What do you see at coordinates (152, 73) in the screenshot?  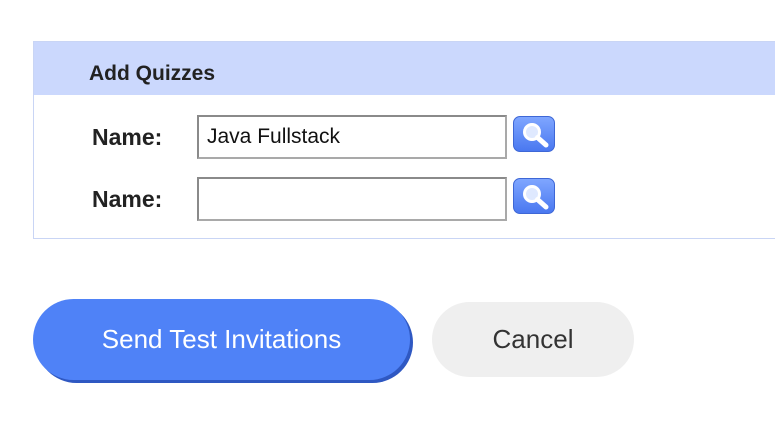 I see `panel-title: Add Quizzes` at bounding box center [152, 73].